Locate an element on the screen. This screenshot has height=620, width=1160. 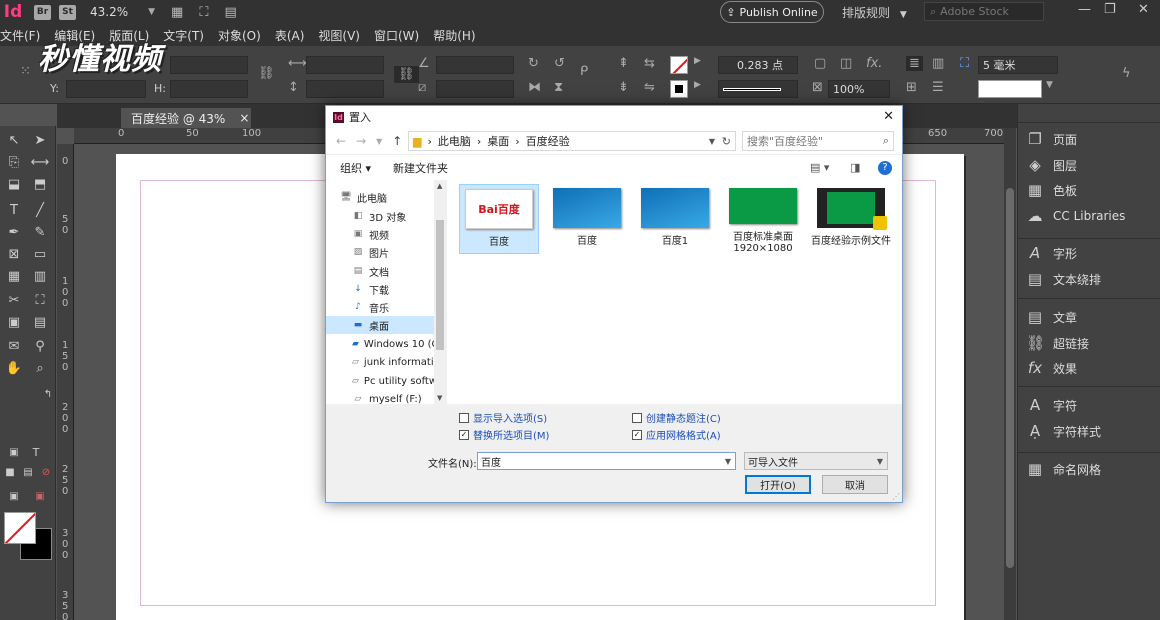
text-wrap-object-icon: ⊞ is located at coordinates (911, 87).